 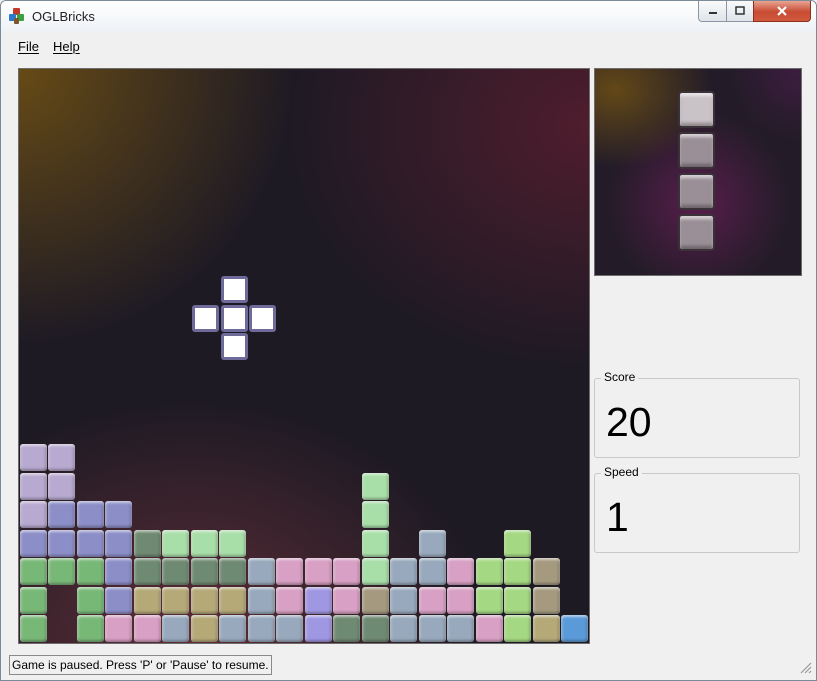 I want to click on score-value: 20, so click(x=629, y=422).